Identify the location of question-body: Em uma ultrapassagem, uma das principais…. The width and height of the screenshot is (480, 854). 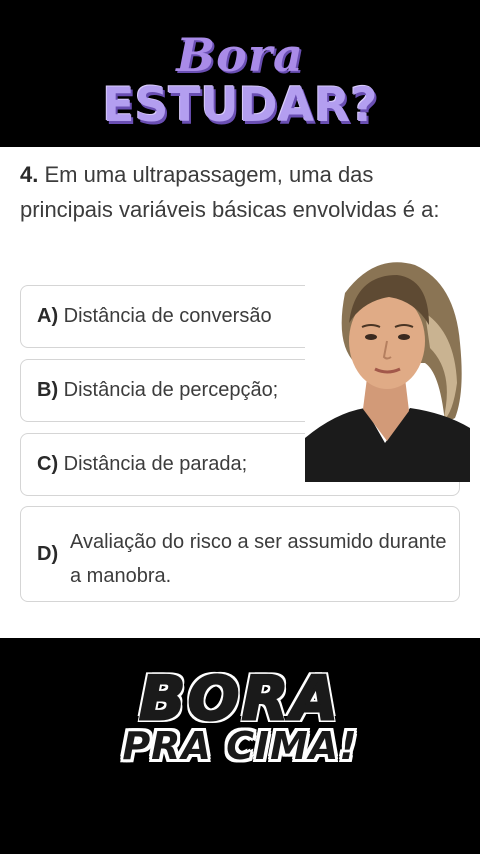
(230, 192).